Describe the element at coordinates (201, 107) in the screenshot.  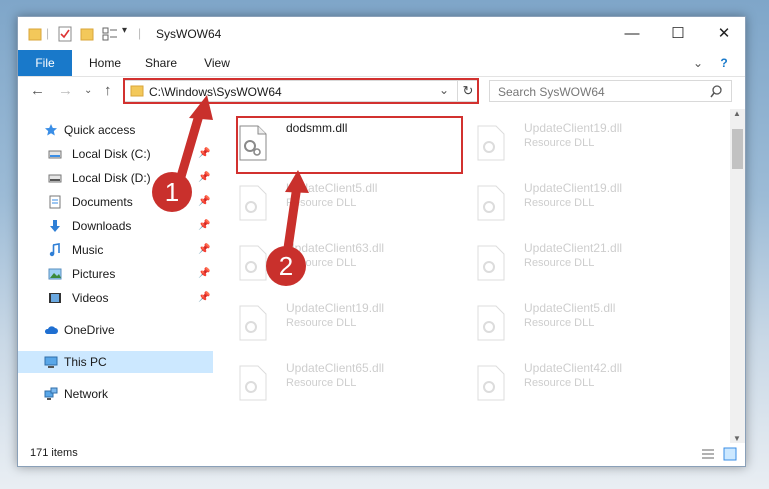
I see `arrow-1-head` at that location.